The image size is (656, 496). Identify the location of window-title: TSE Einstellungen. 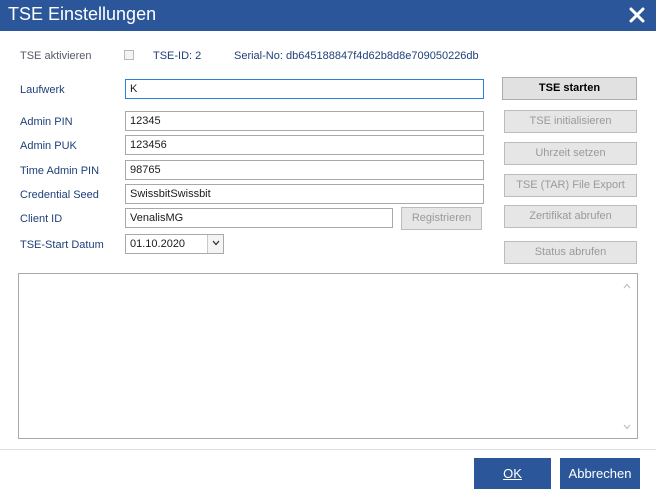
(82, 14).